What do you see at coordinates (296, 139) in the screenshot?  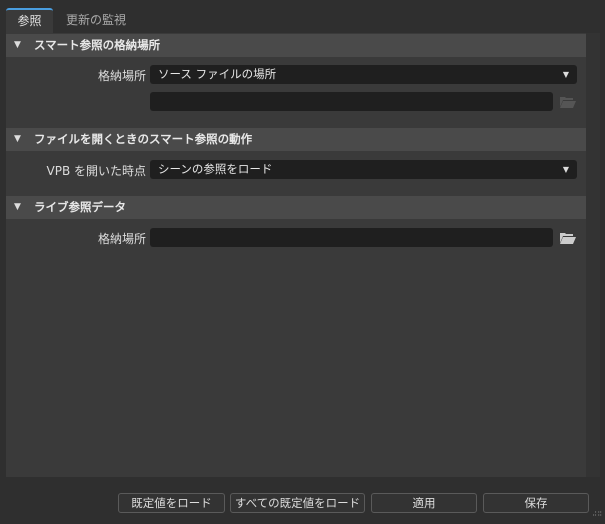 I see `section-header-open-behavior: ▼ ファイルを開くときのスマート参照の動作` at bounding box center [296, 139].